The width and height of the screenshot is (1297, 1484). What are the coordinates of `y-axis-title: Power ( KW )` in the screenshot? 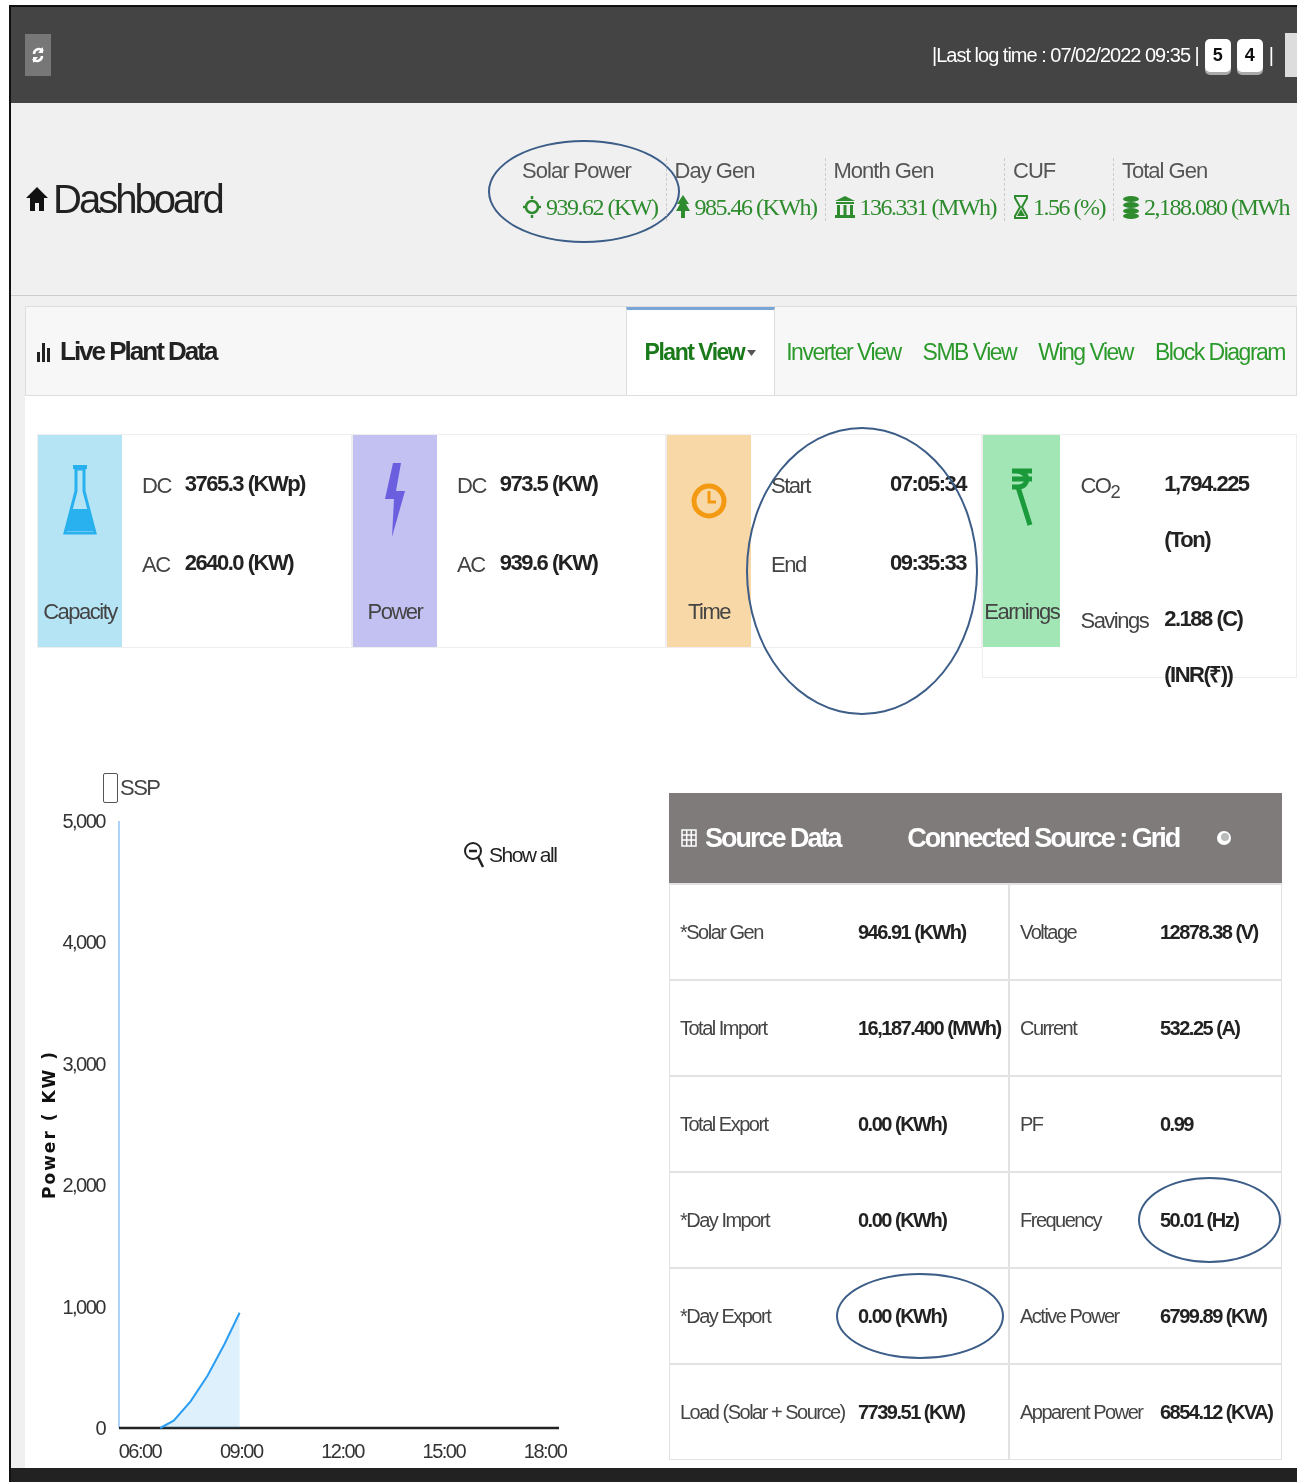 It's located at (49, 1124).